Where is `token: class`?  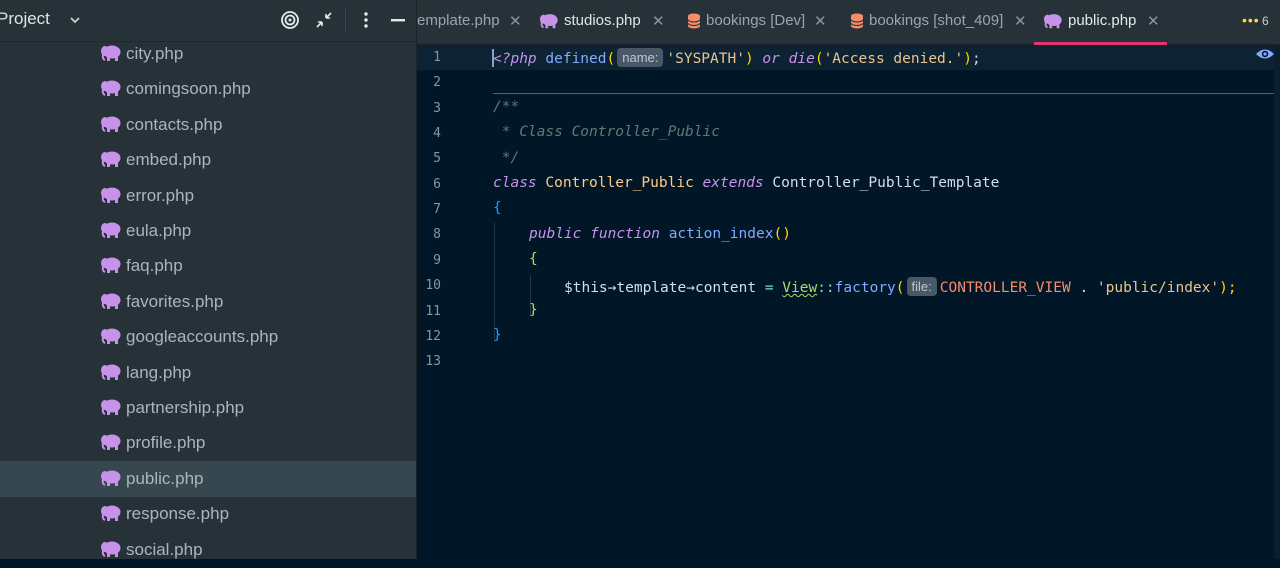
token: class is located at coordinates (515, 183).